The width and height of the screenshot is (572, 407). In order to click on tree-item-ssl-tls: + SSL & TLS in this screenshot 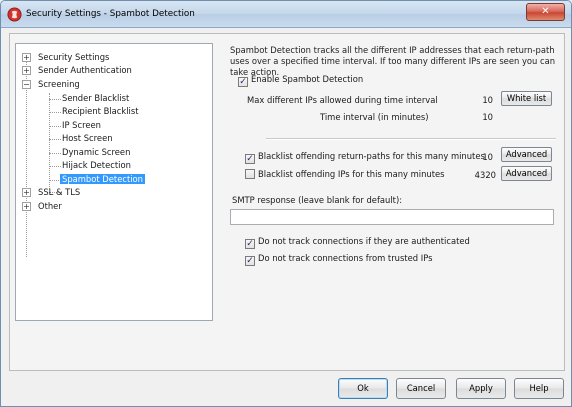, I will do `click(52, 192)`.